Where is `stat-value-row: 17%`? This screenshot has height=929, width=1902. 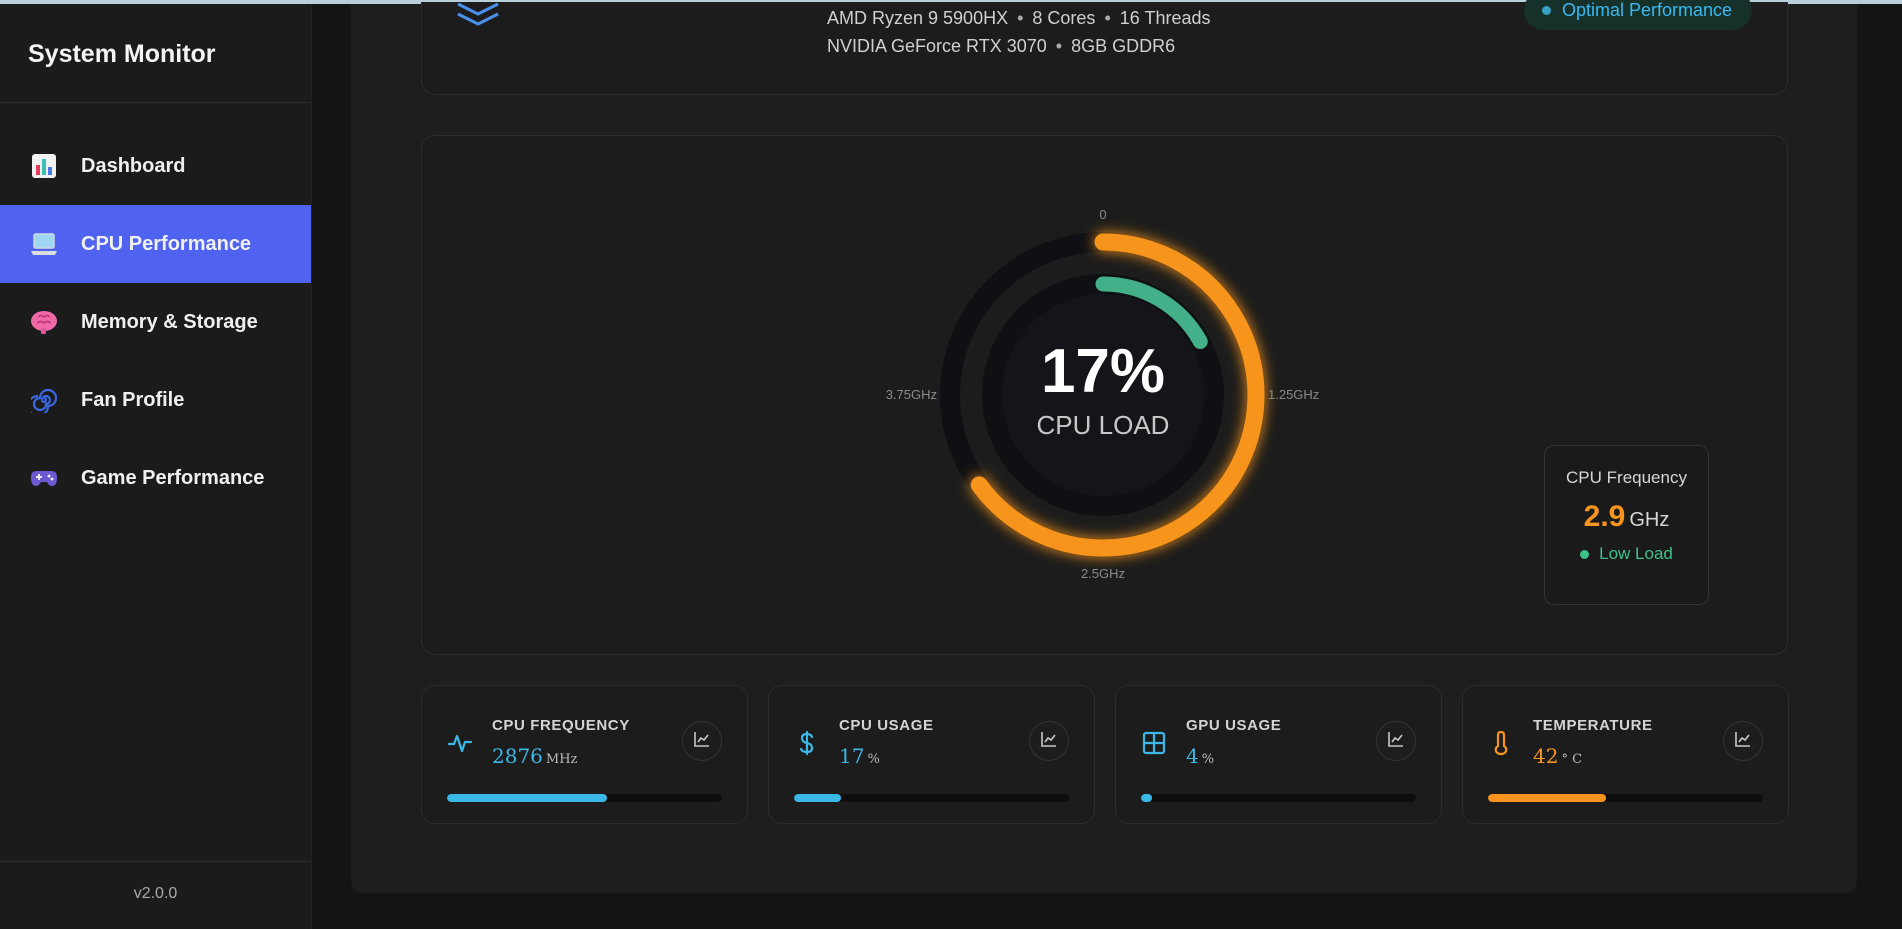 stat-value-row: 17% is located at coordinates (859, 756).